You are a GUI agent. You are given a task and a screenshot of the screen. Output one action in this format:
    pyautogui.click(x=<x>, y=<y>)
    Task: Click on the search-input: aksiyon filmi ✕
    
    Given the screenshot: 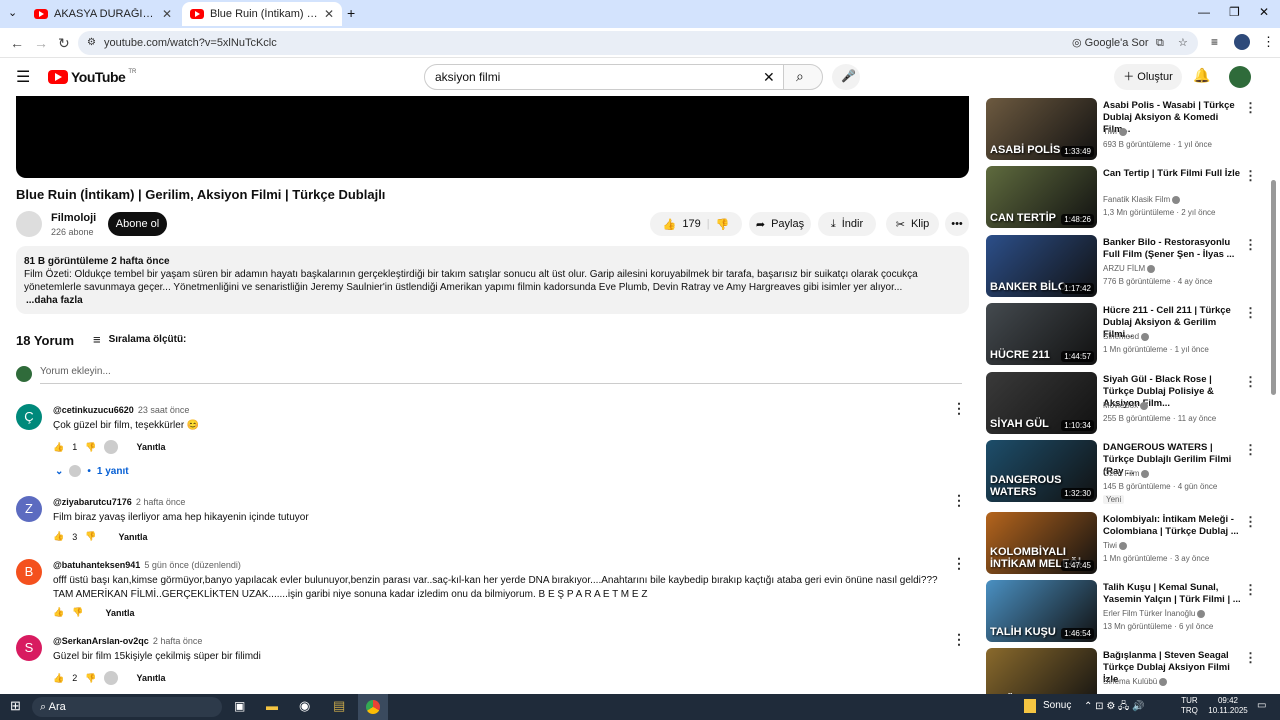 What is the action you would take?
    pyautogui.click(x=604, y=77)
    